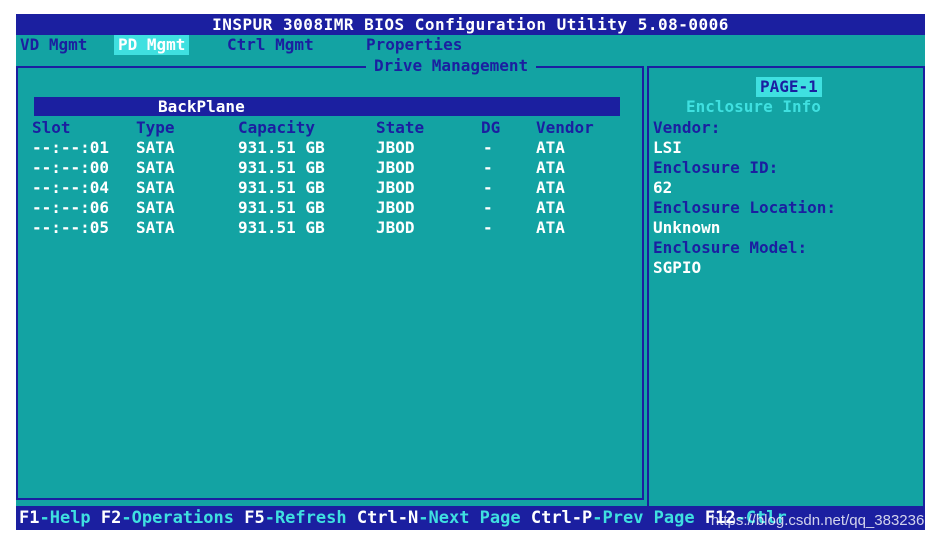  I want to click on ctrl-p-text: -Prev Page, so click(648, 518).